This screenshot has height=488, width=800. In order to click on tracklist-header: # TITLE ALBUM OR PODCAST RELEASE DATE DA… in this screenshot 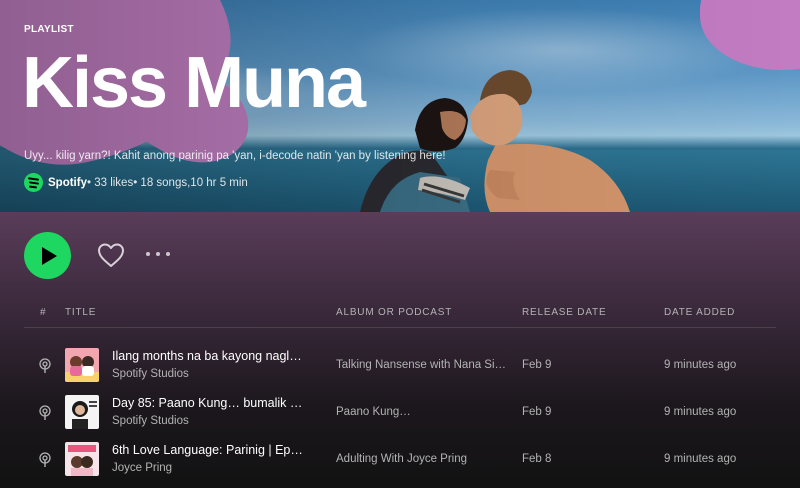, I will do `click(400, 315)`.